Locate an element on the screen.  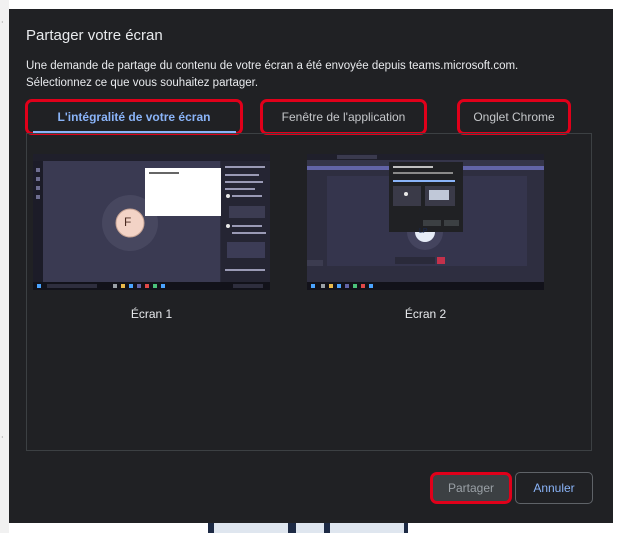
screen-1-thumbnail: F is located at coordinates (151, 222).